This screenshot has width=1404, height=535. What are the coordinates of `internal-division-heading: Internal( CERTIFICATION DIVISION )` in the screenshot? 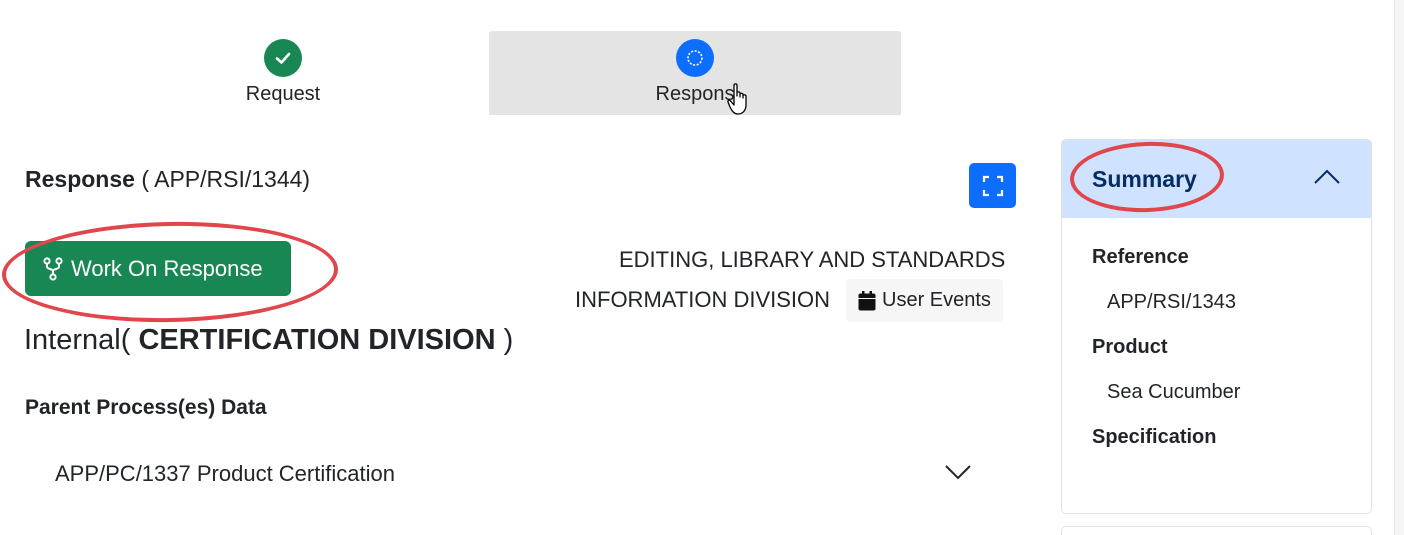 It's located at (268, 340).